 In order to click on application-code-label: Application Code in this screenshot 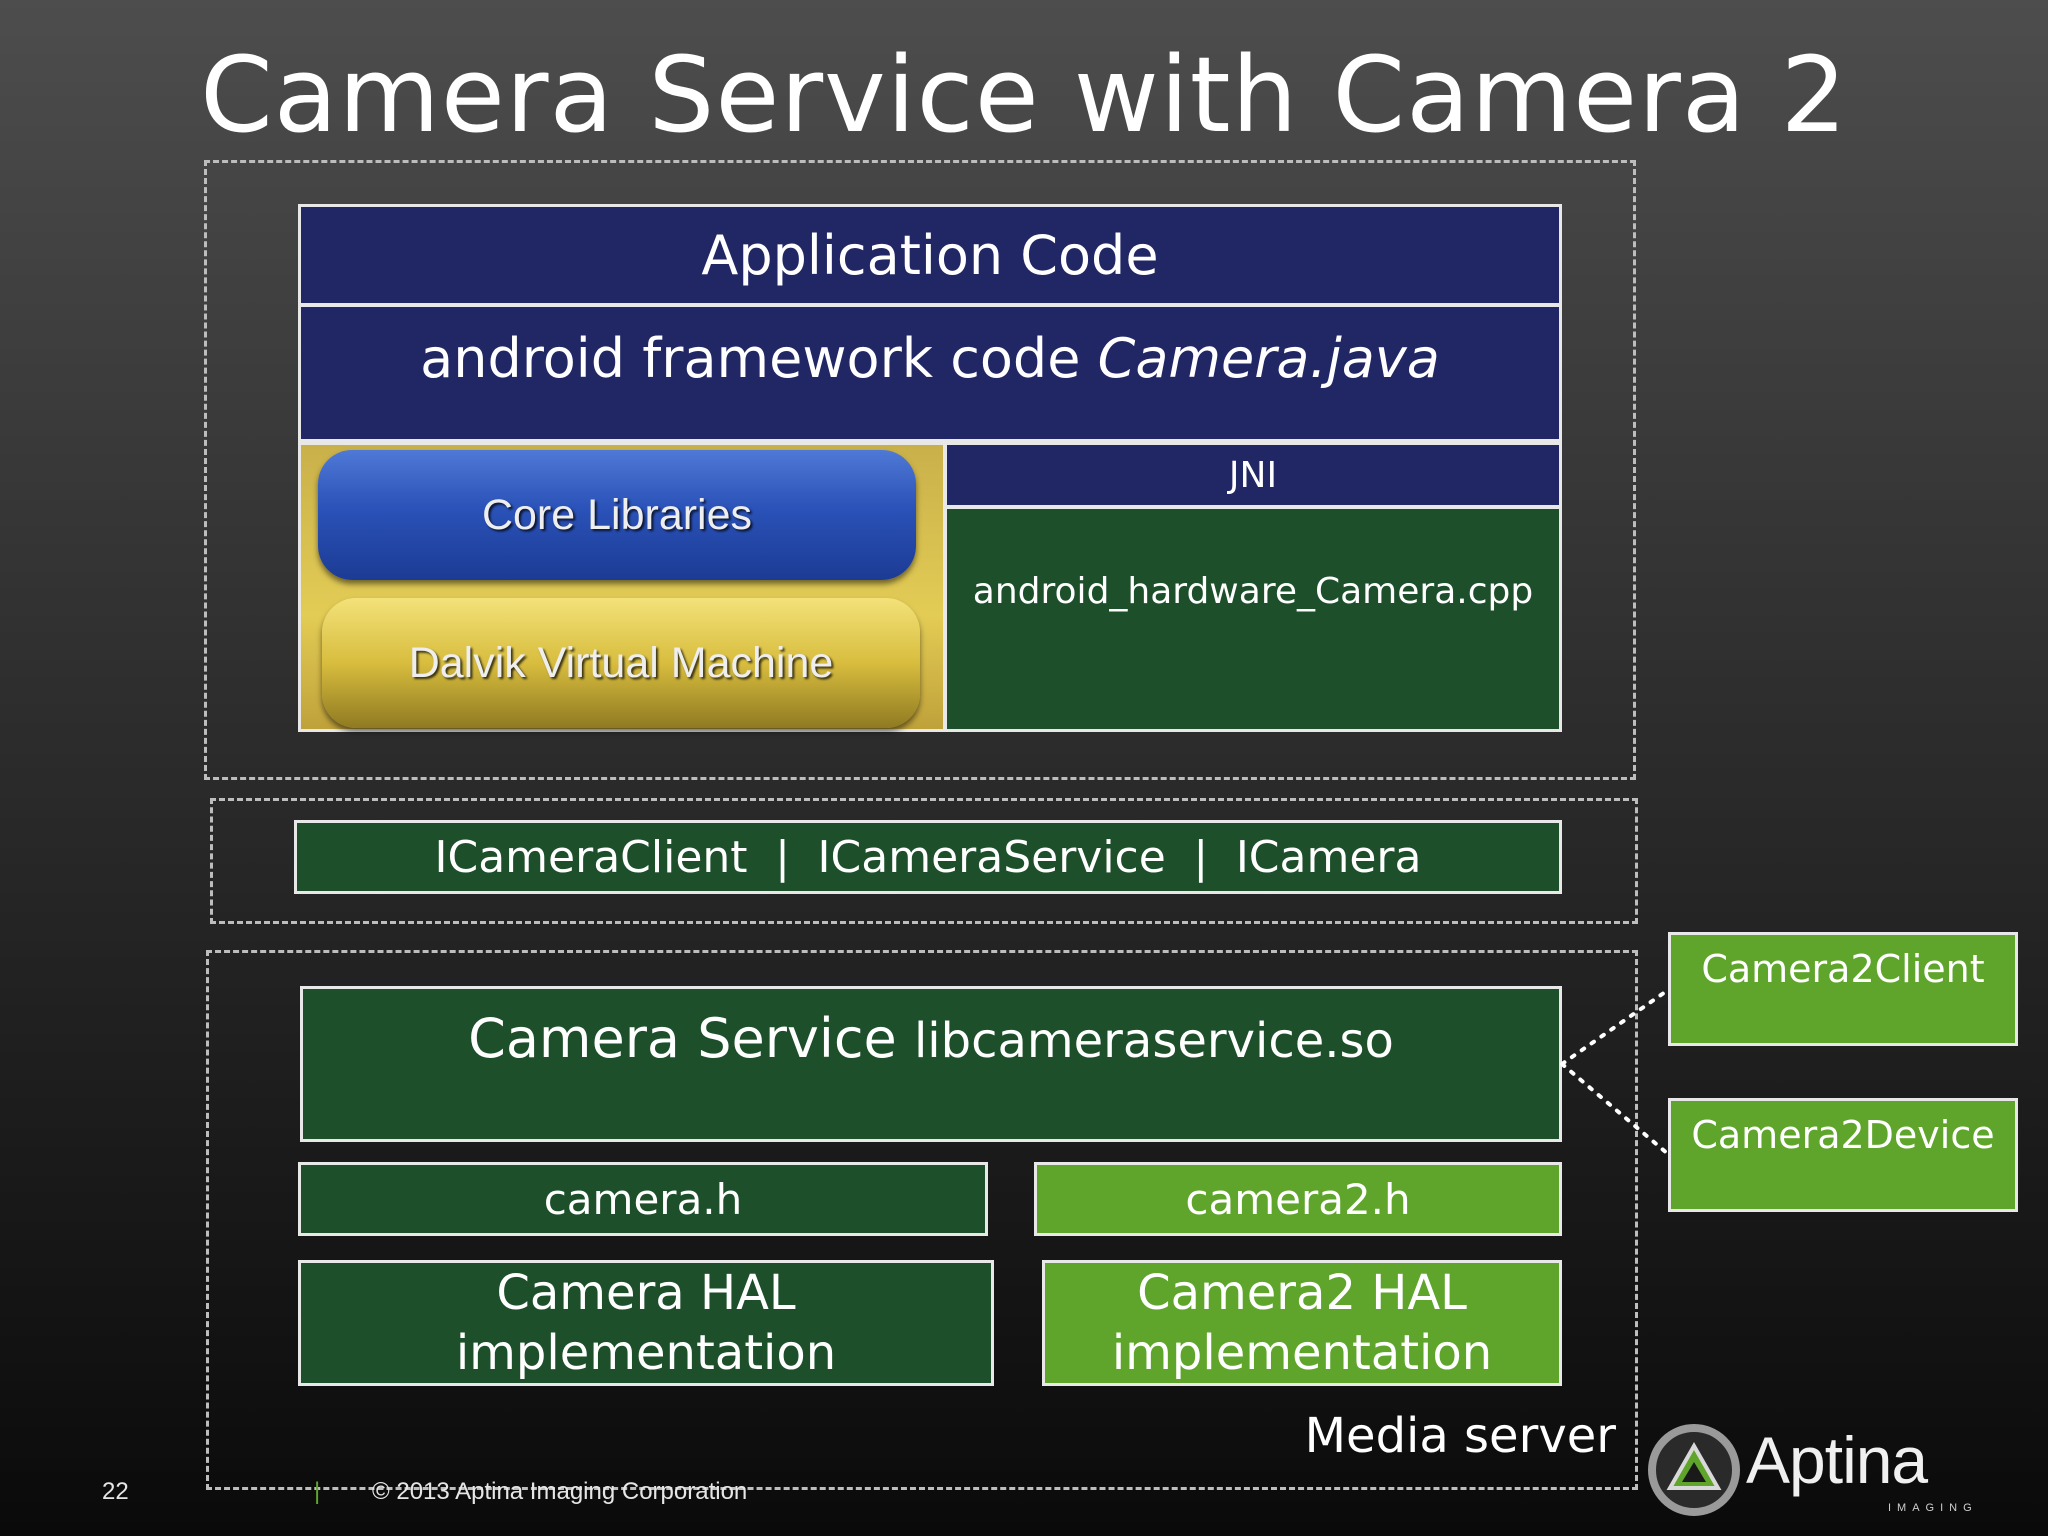, I will do `click(930, 255)`.